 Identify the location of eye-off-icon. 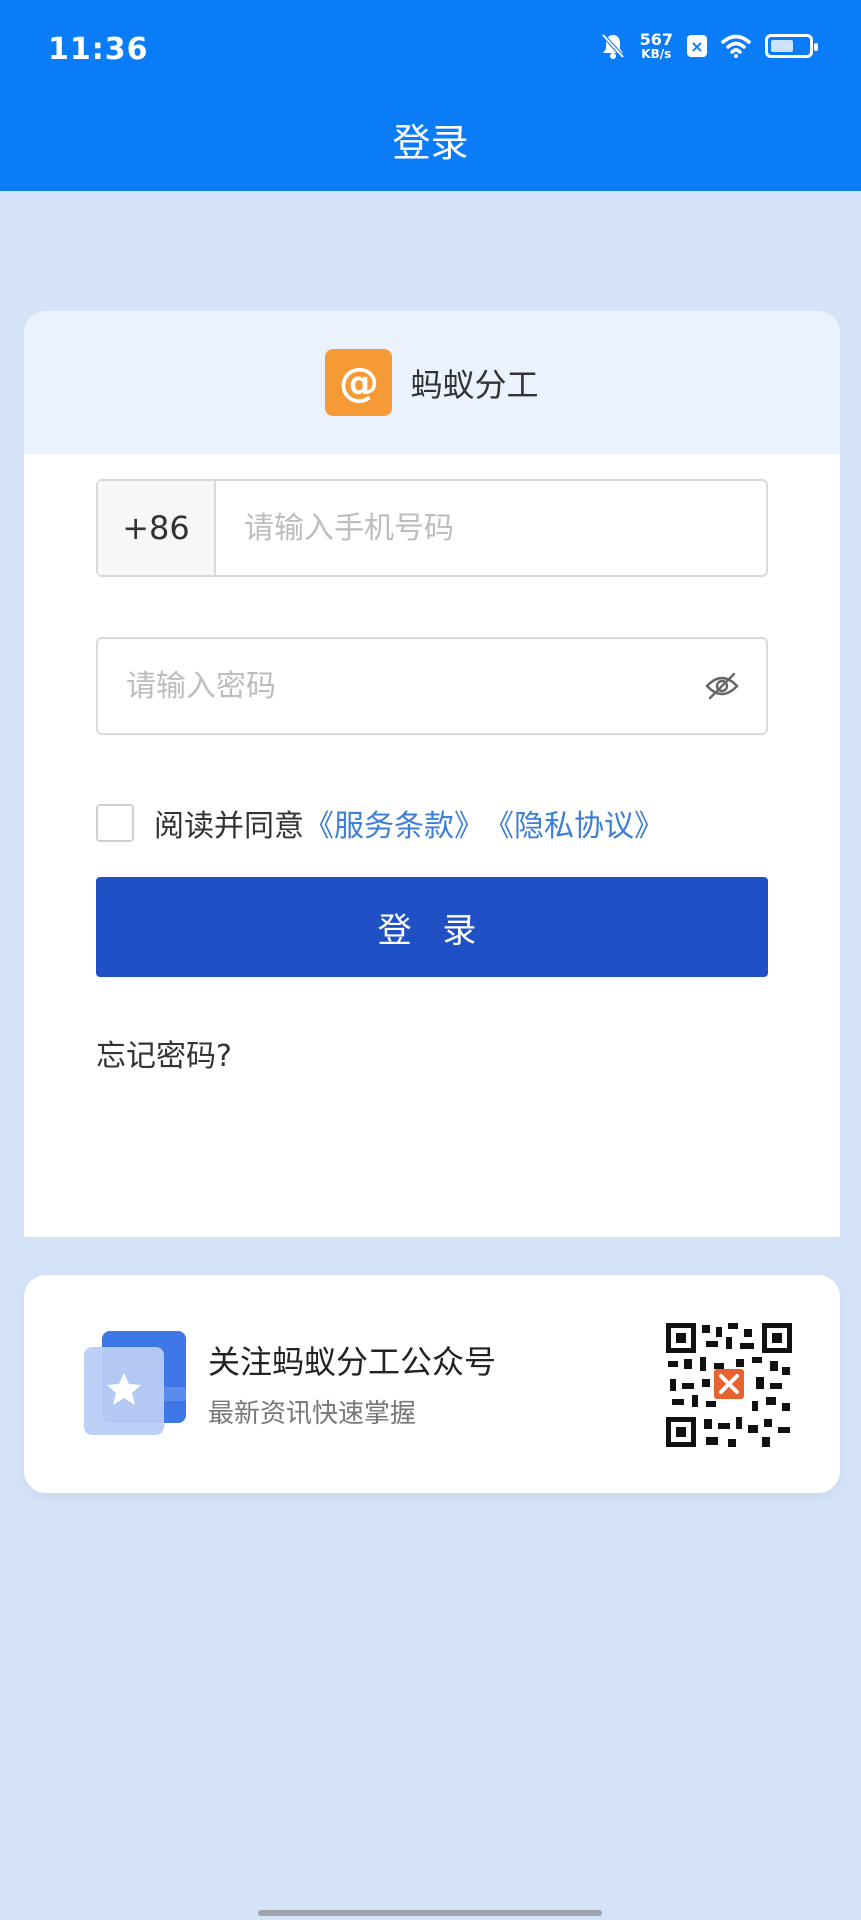
(722, 686).